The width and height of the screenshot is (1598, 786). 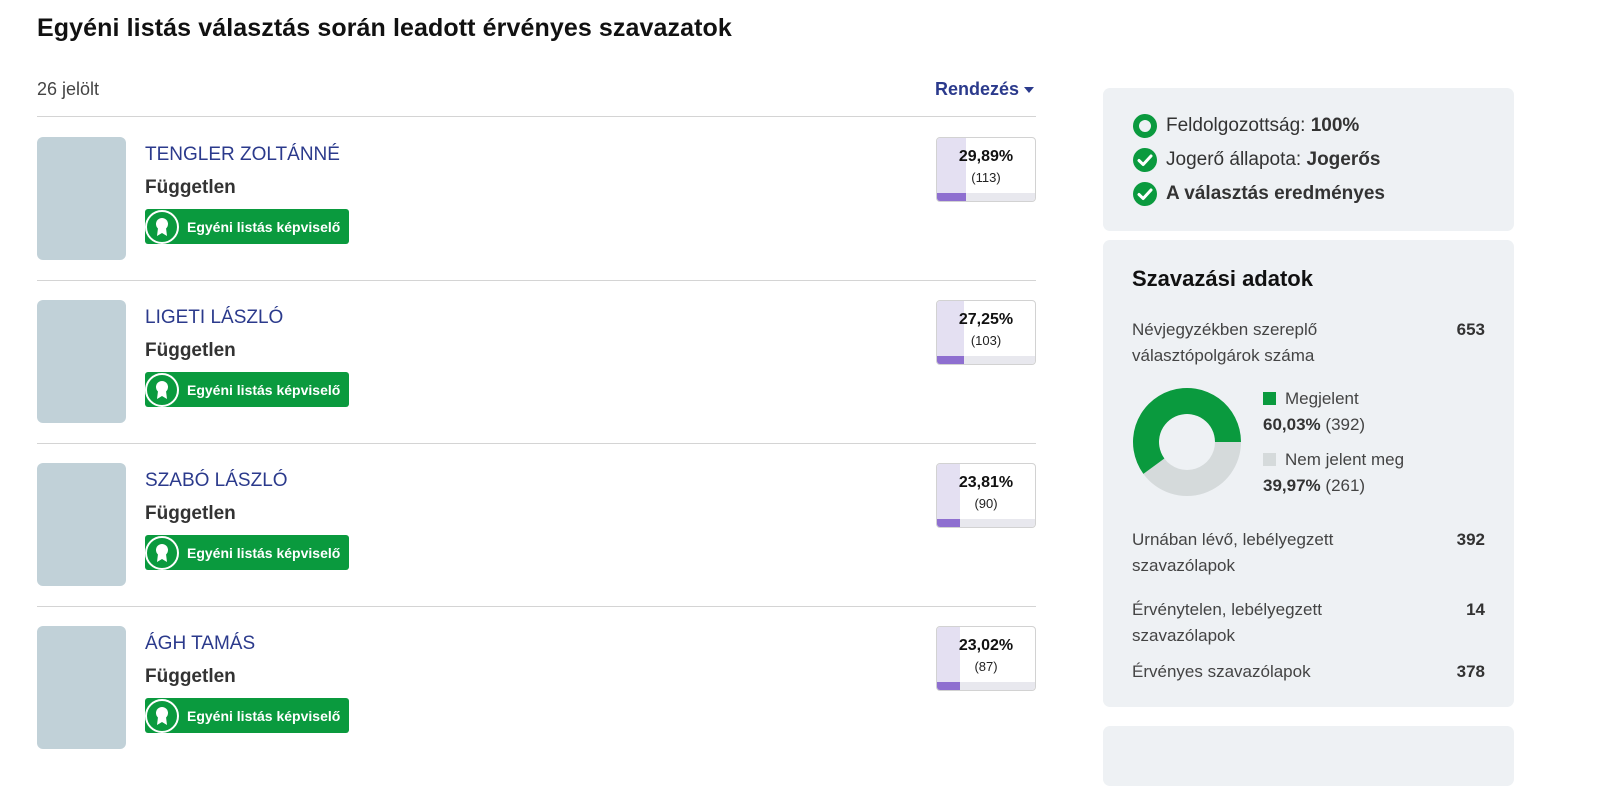 What do you see at coordinates (986, 177) in the screenshot?
I see `vote-count: (113)` at bounding box center [986, 177].